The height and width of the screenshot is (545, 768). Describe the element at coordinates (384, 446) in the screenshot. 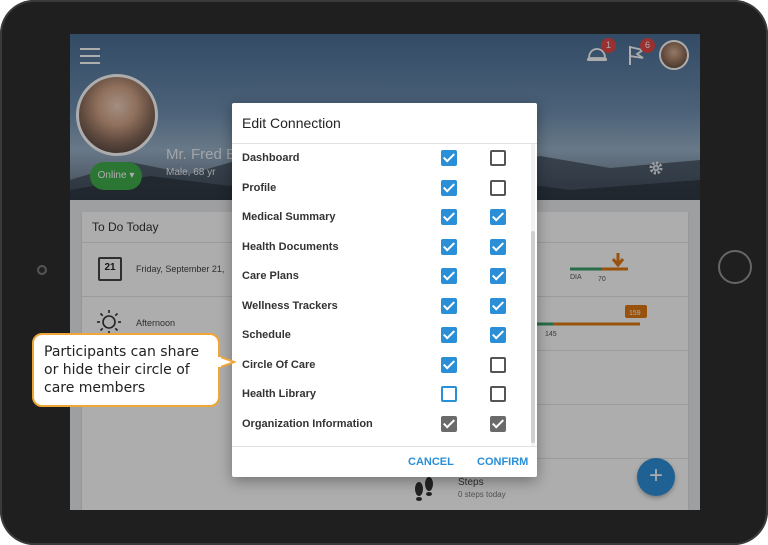

I see `divider` at that location.